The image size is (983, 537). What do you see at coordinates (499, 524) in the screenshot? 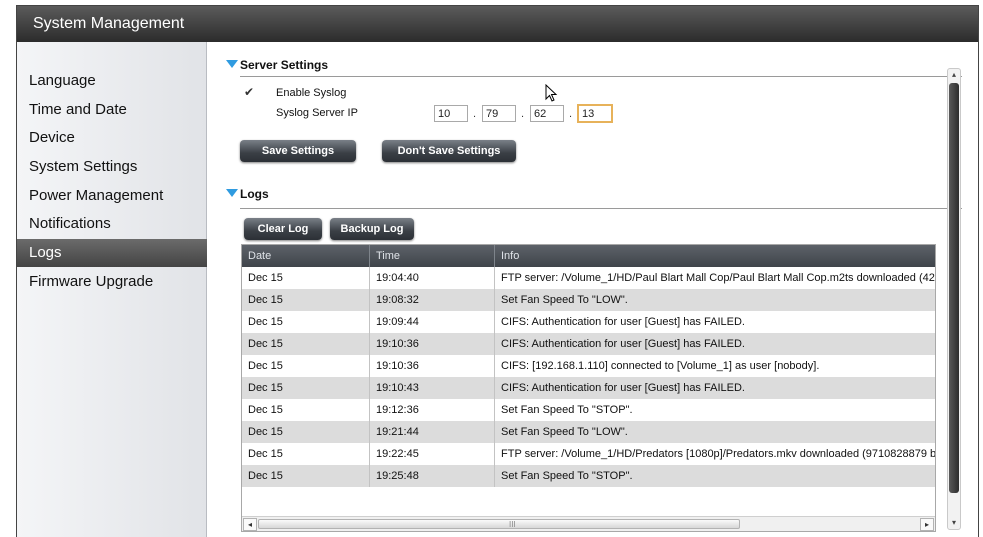
I see `scroll-thumb: III` at bounding box center [499, 524].